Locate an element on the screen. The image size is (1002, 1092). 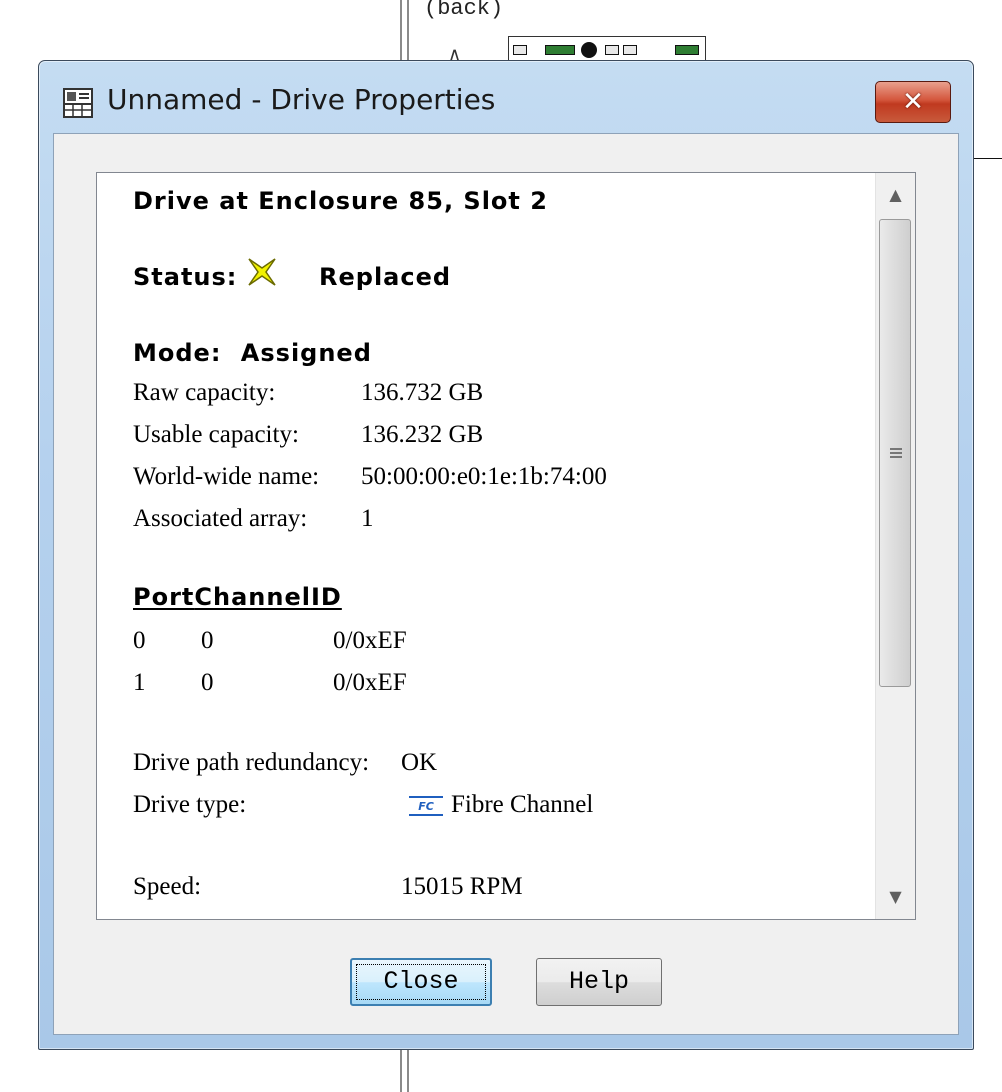
background-view-label: (back) is located at coordinates (464, 10).